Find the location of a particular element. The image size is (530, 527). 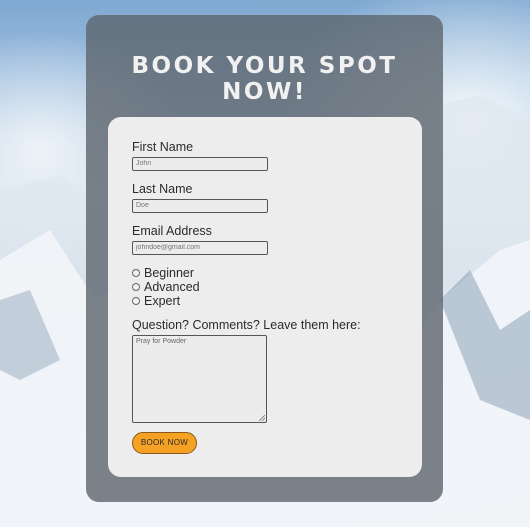

level-option-beginner: Beginner is located at coordinates (163, 273).